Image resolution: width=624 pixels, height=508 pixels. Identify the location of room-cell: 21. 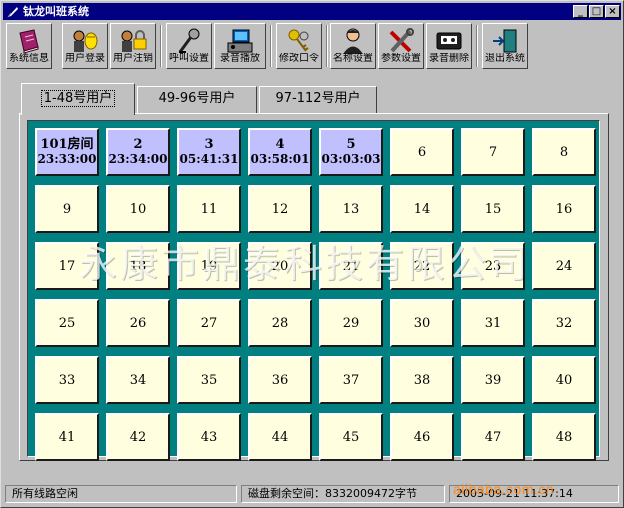
(351, 266).